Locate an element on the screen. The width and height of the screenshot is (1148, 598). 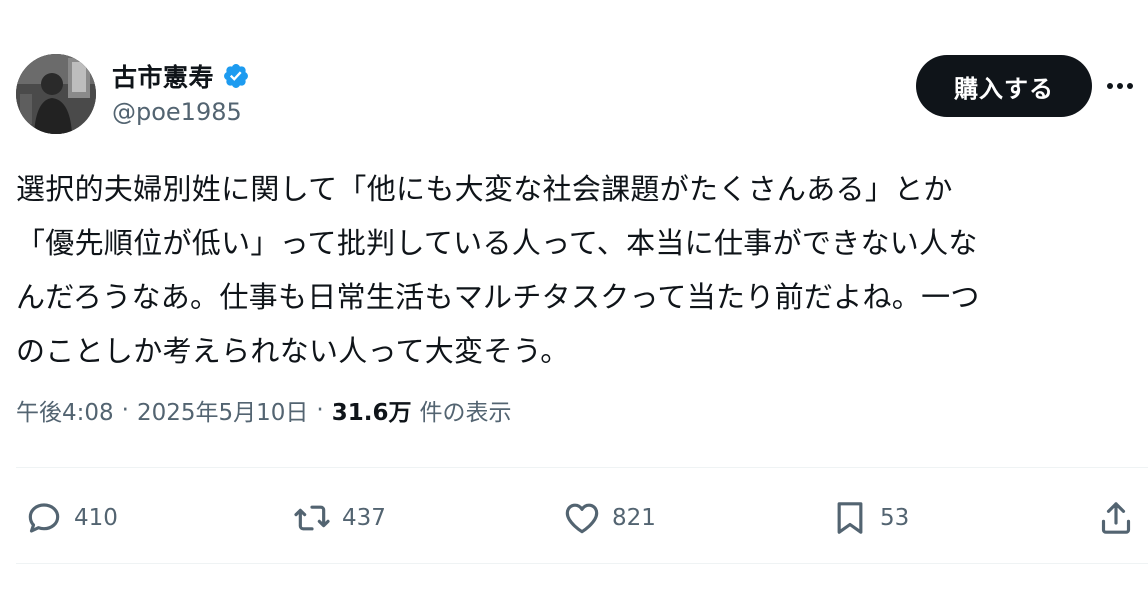
avatar is located at coordinates (56, 94).